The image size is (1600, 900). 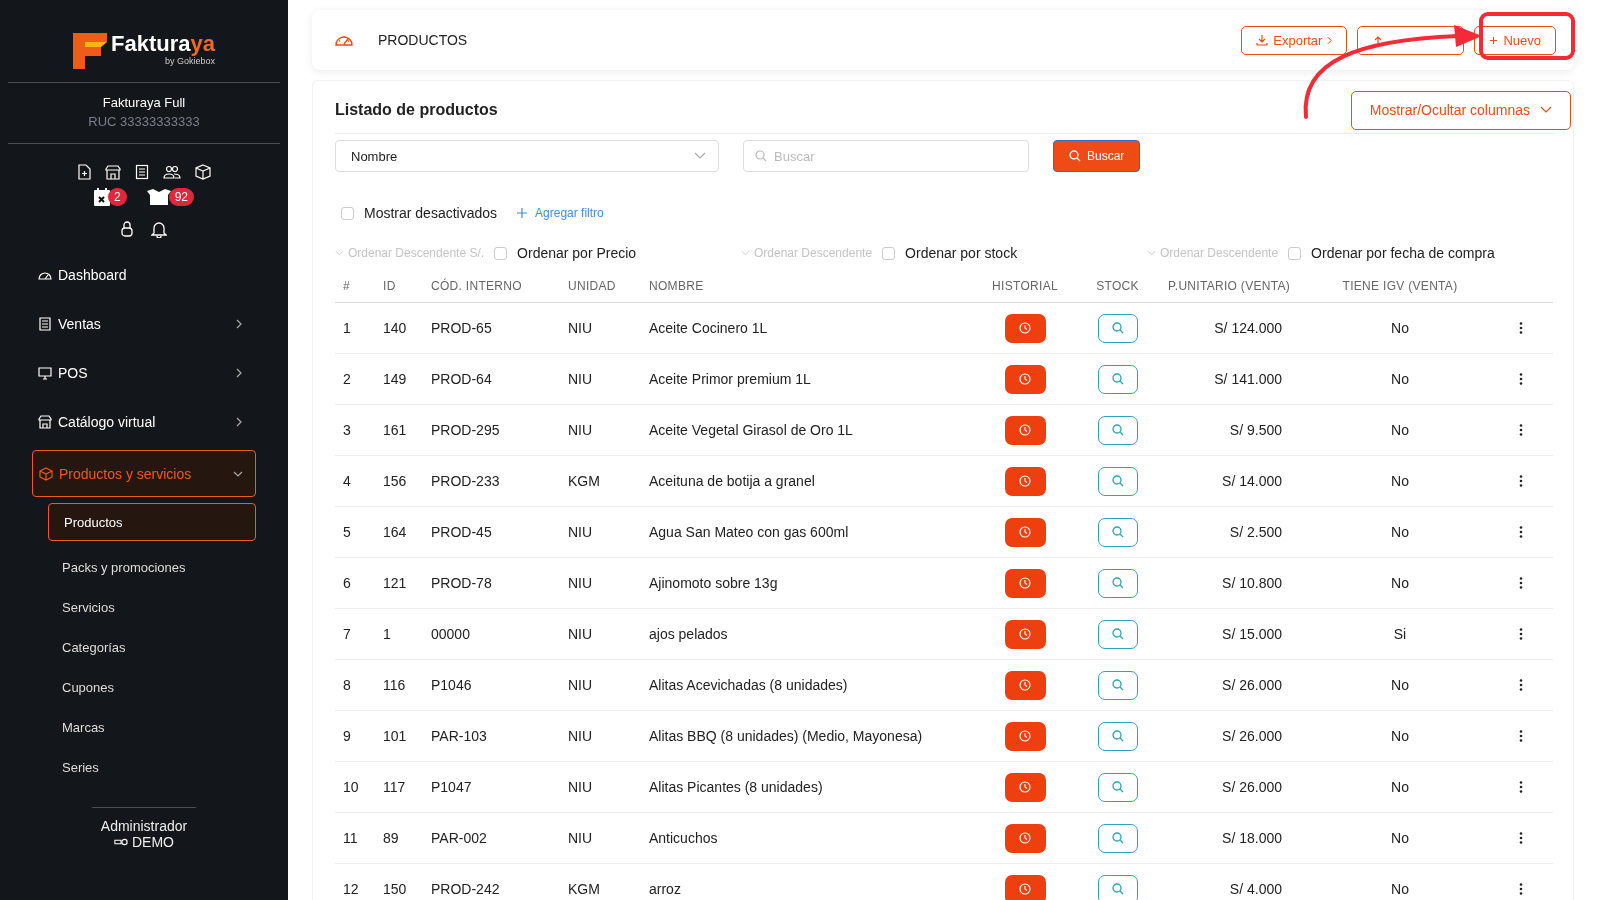 I want to click on submenu-item: Servicios, so click(x=144, y=607).